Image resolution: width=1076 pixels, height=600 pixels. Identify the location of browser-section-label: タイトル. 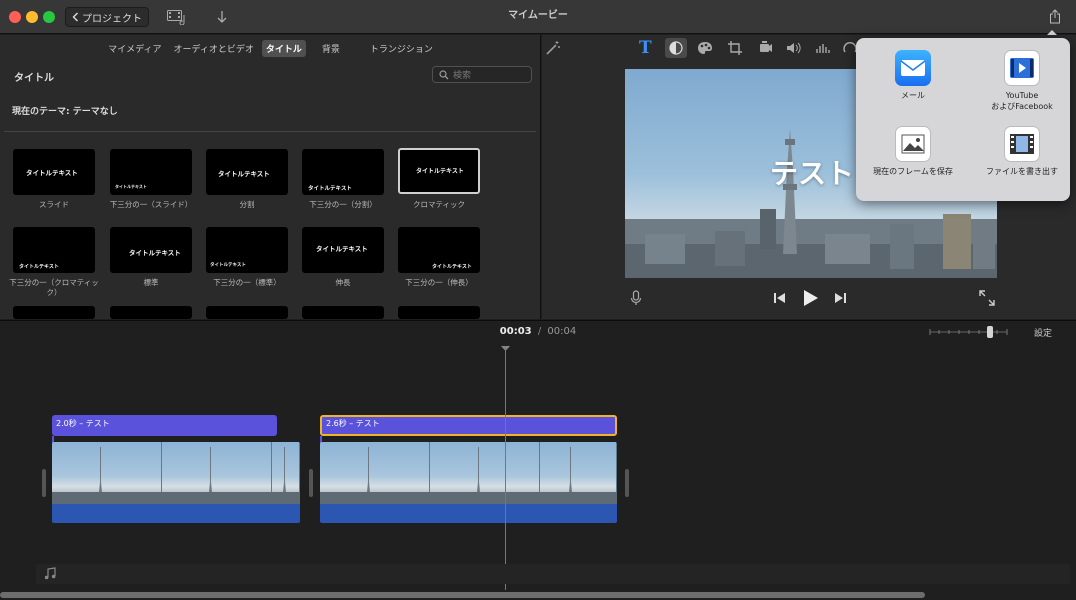
(34, 78).